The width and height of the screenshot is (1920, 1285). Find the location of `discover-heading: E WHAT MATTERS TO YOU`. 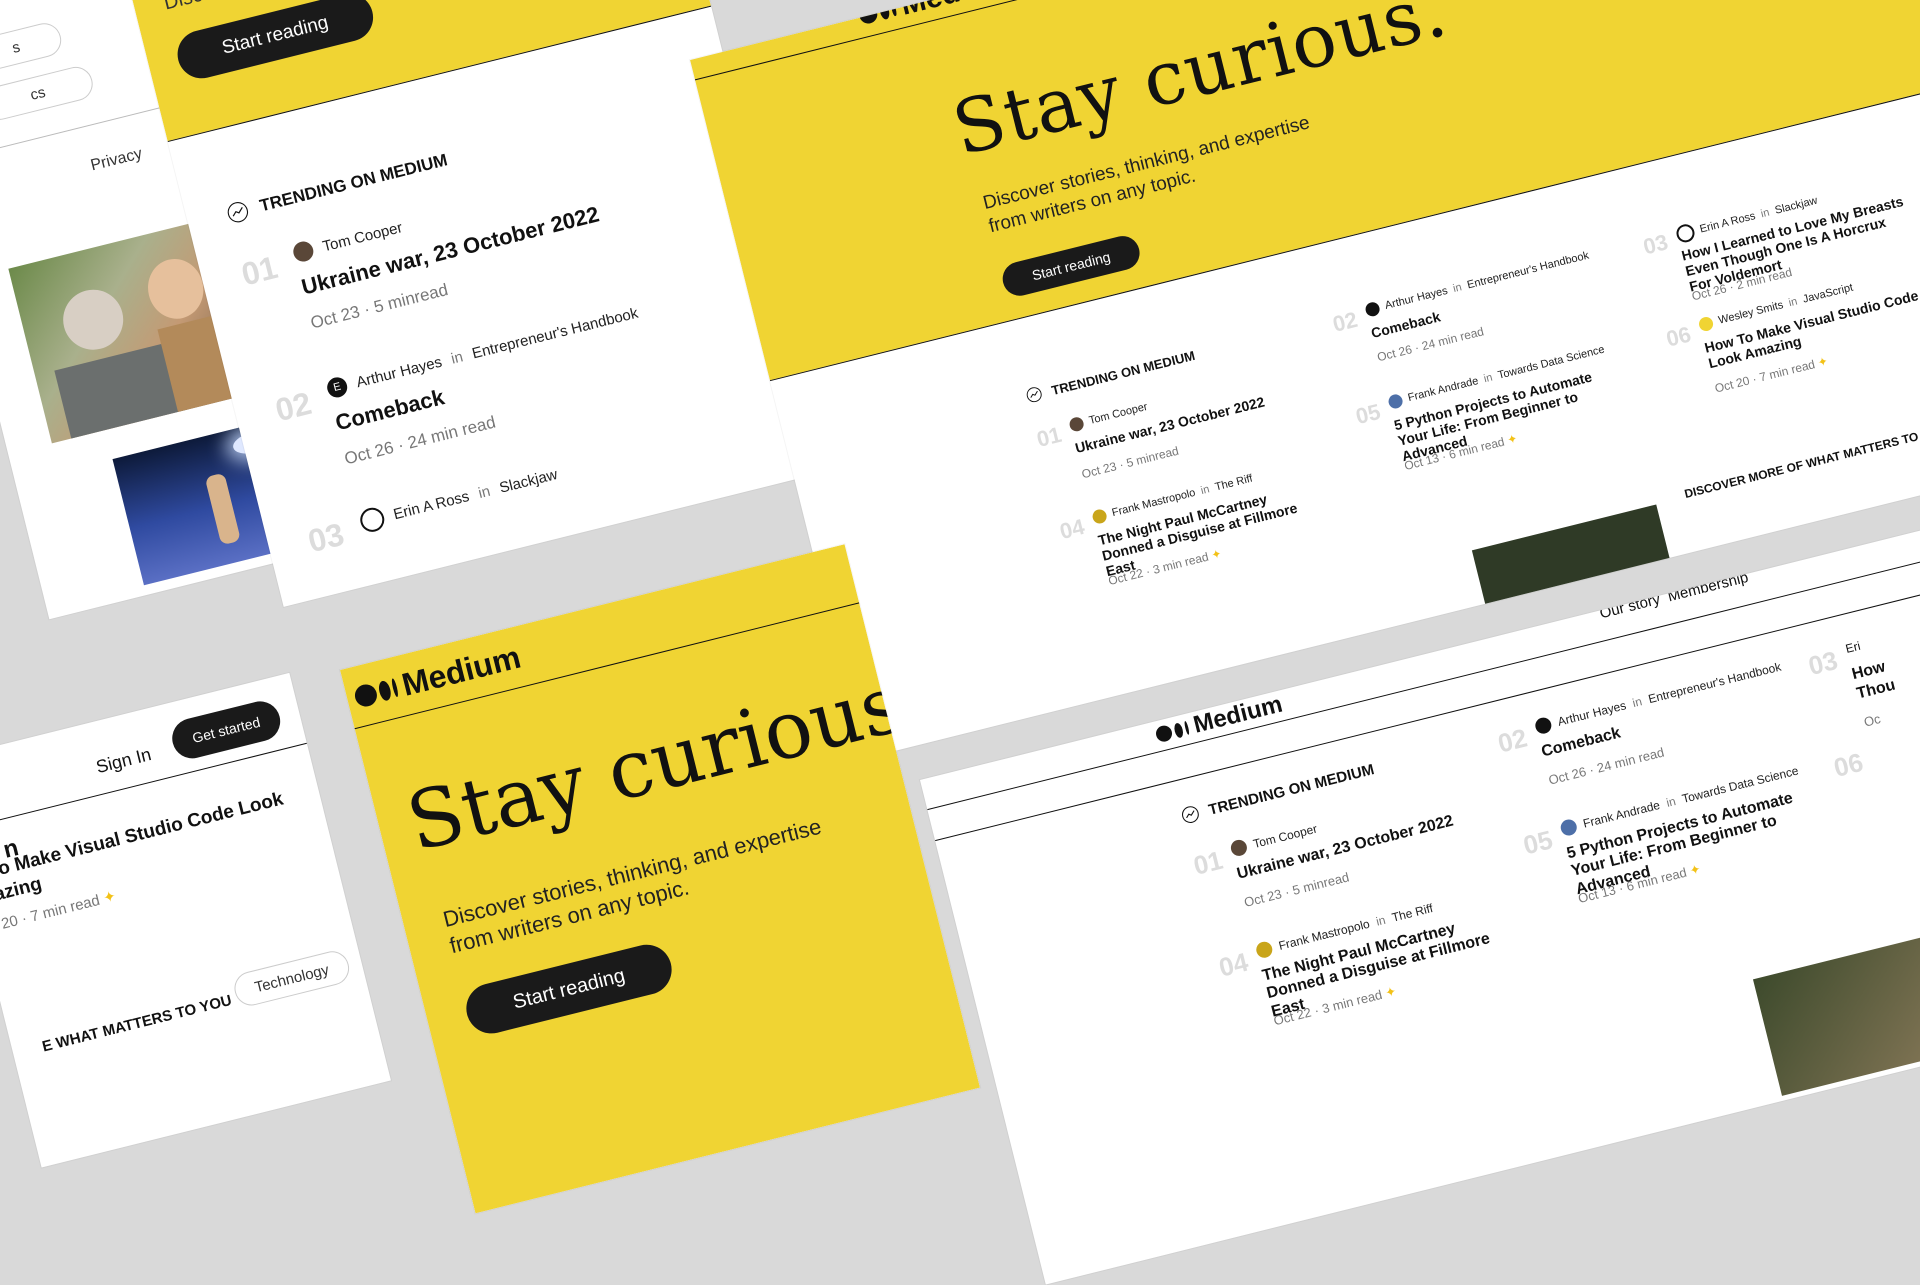

discover-heading: E WHAT MATTERS TO YOU is located at coordinates (137, 1023).